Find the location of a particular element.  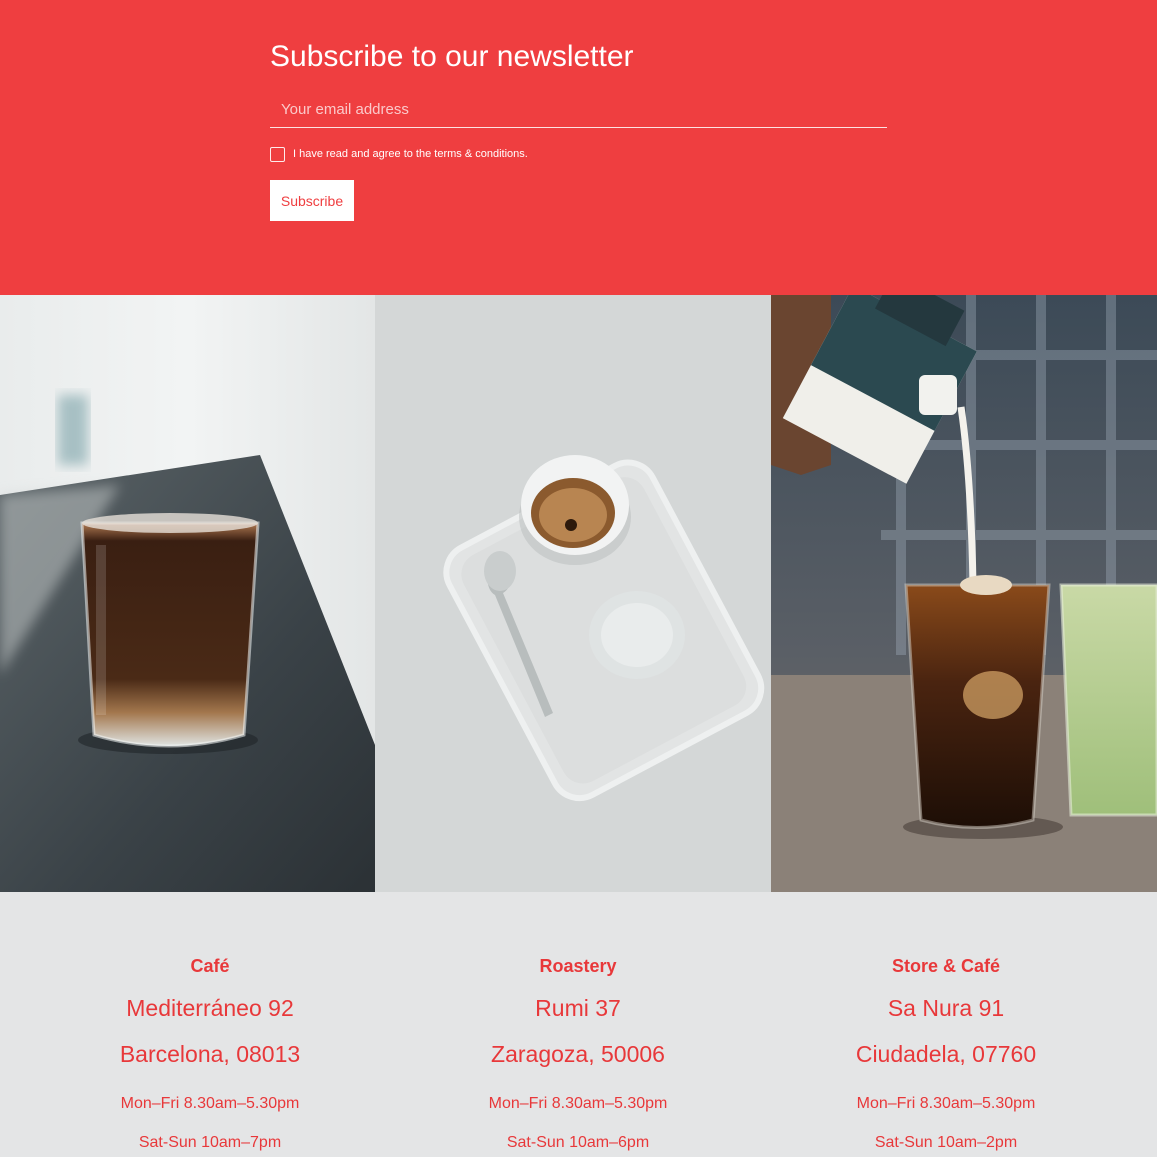

location-name: Café is located at coordinates (210, 966).